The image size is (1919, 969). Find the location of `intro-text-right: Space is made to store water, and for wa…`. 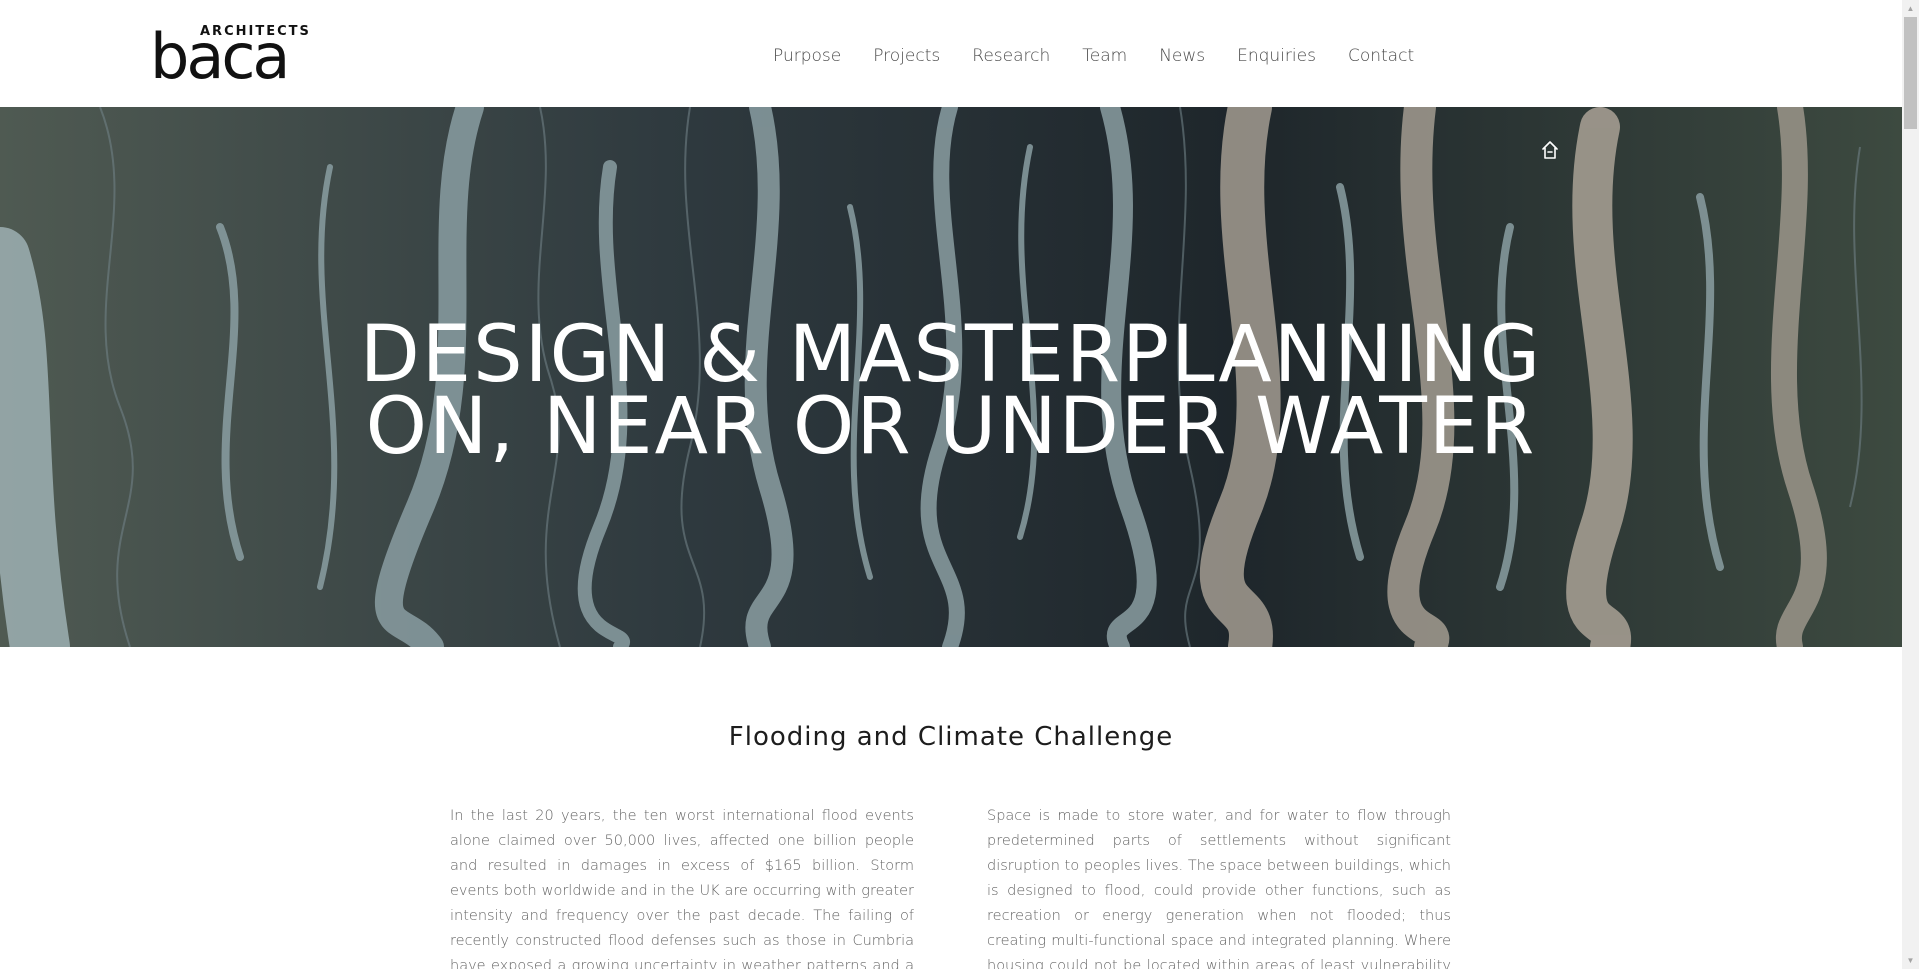

intro-text-right: Space is made to store water, and for wa… is located at coordinates (1219, 888).